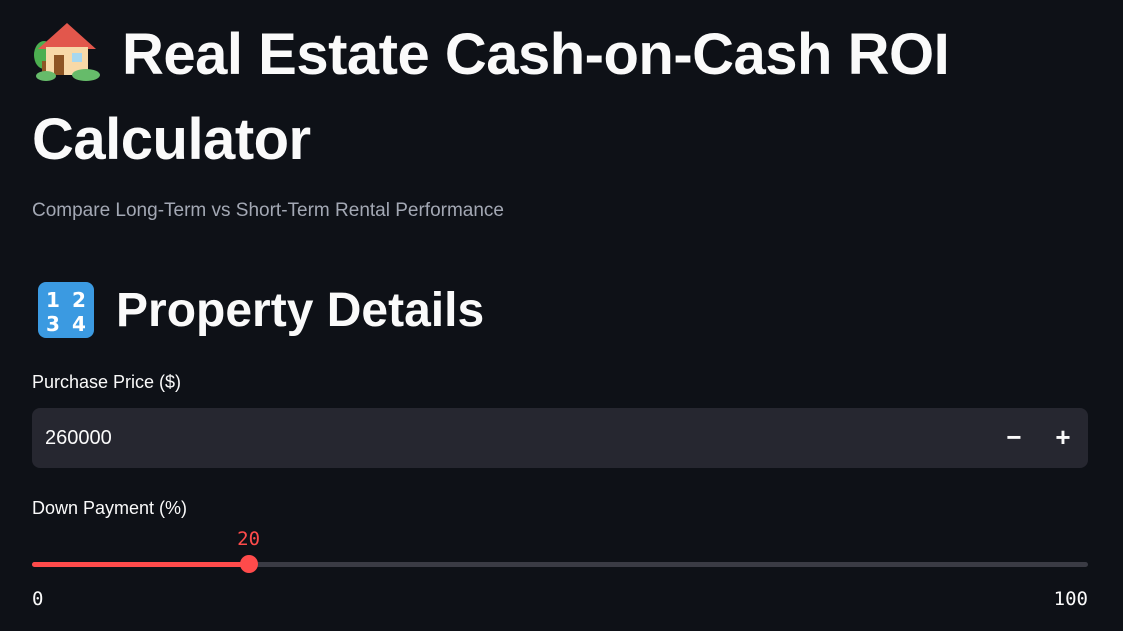 This screenshot has height=631, width=1123. I want to click on slider-min-label: 0, so click(38, 599).